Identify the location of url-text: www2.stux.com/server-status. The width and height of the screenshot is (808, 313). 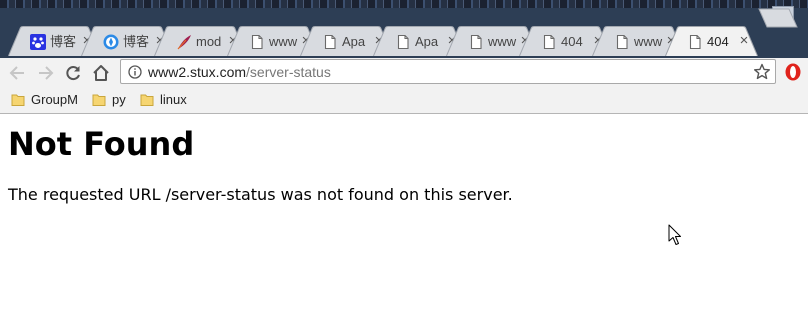
(239, 72).